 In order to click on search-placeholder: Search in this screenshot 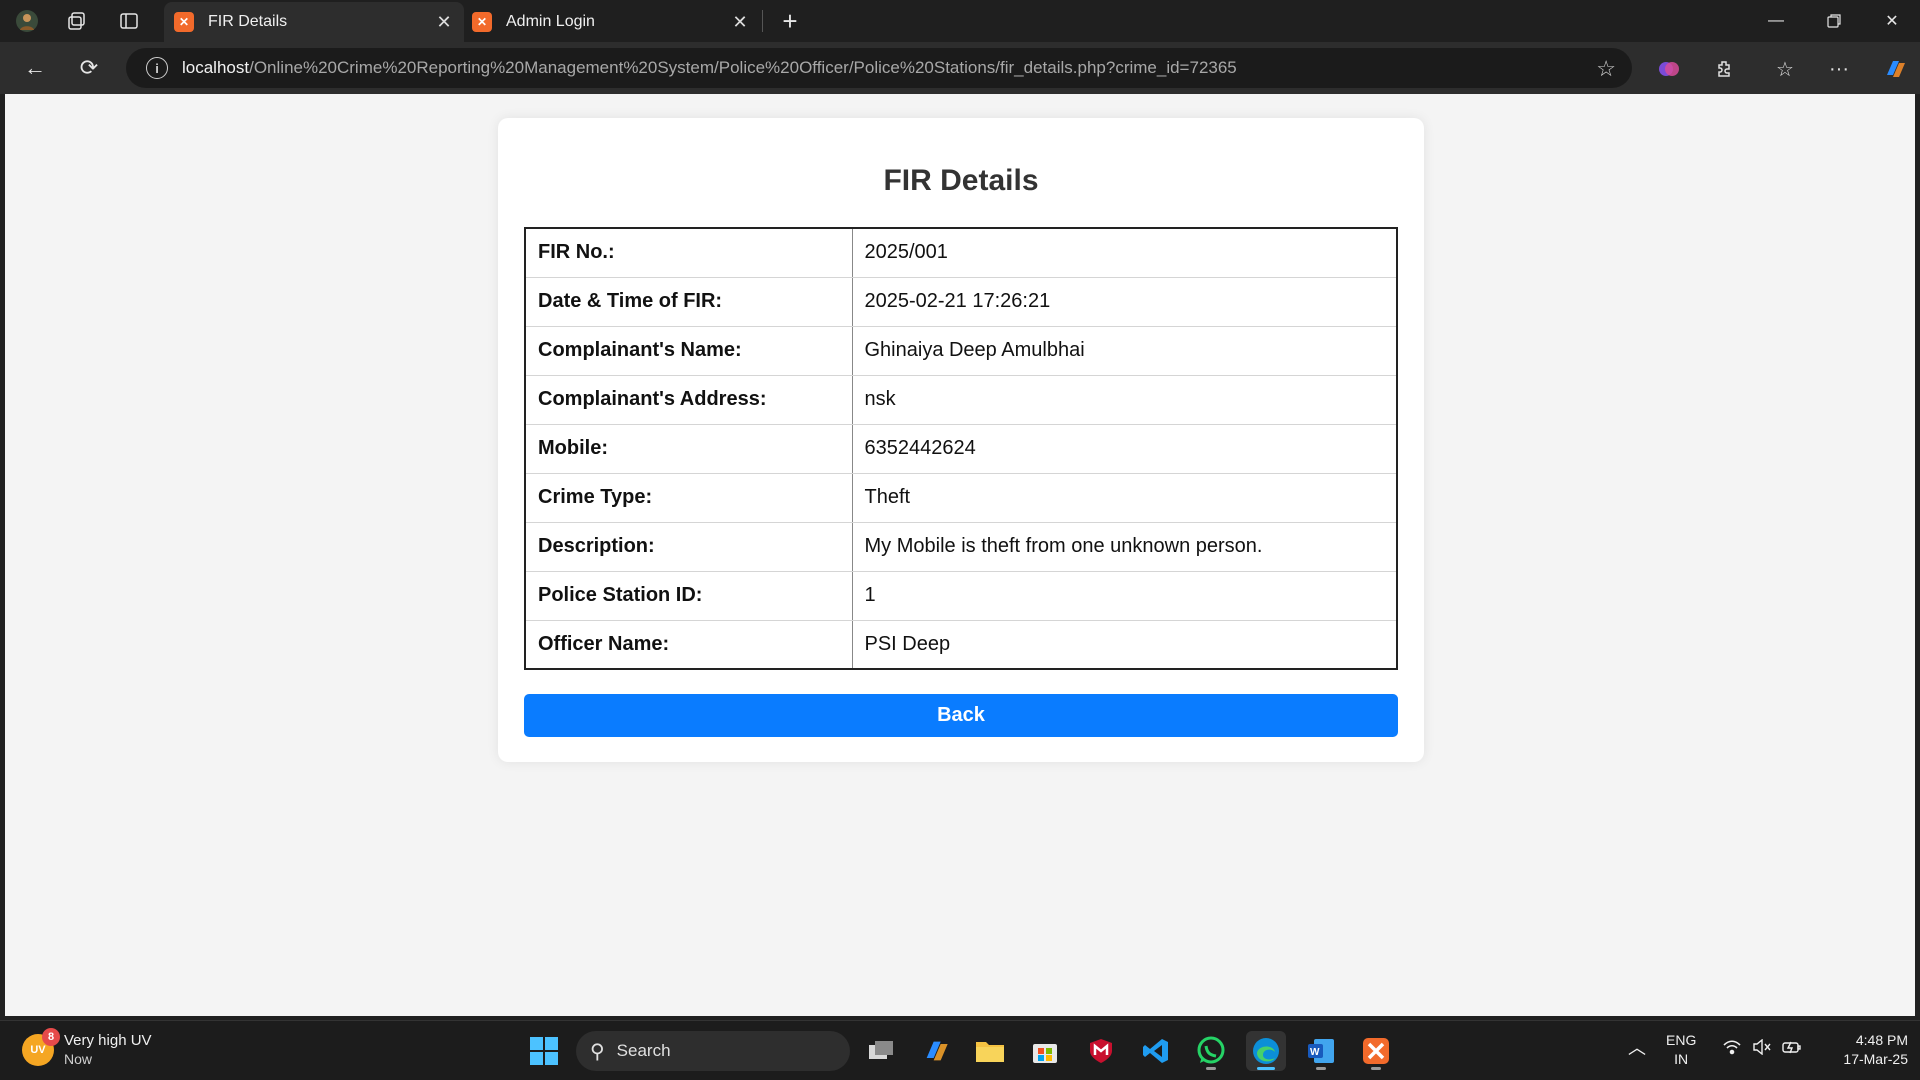, I will do `click(643, 1050)`.